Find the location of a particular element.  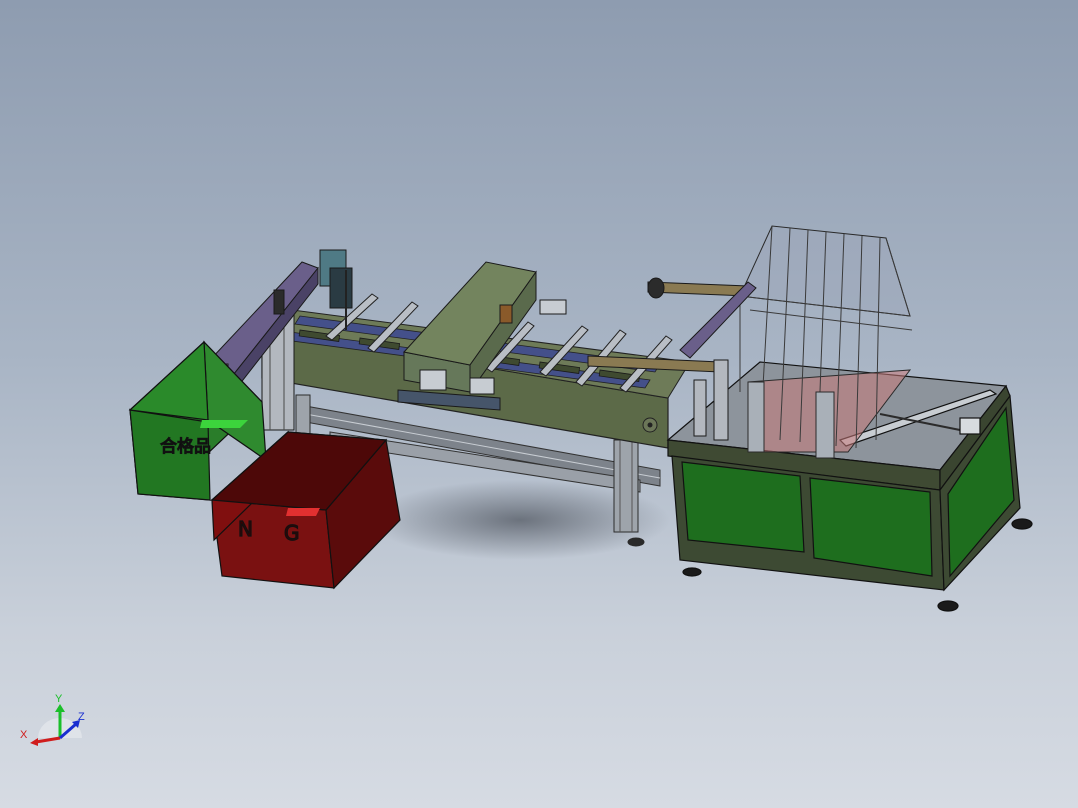

ng-bin-label-n: N is located at coordinates (245, 529).